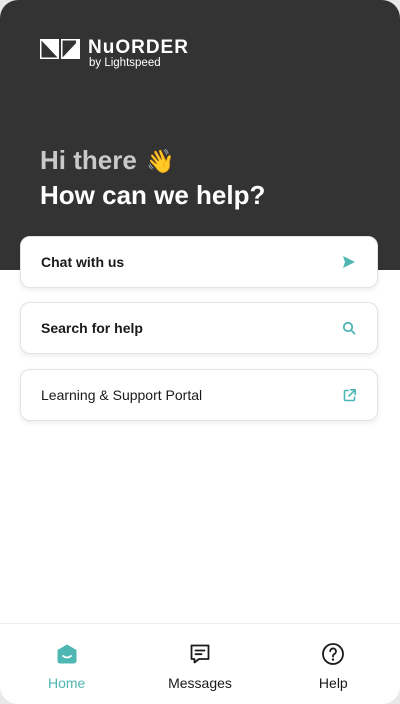  I want to click on search-for-help-label: Search for help, so click(92, 328).